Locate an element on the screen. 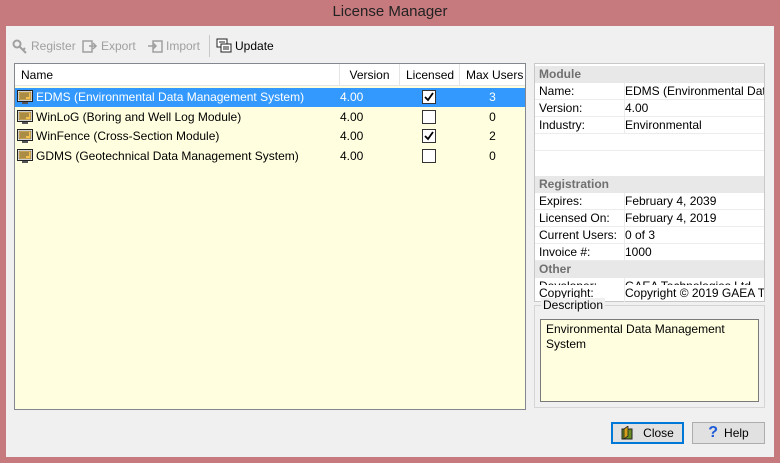 The width and height of the screenshot is (780, 463). key-icon is located at coordinates (19, 46).